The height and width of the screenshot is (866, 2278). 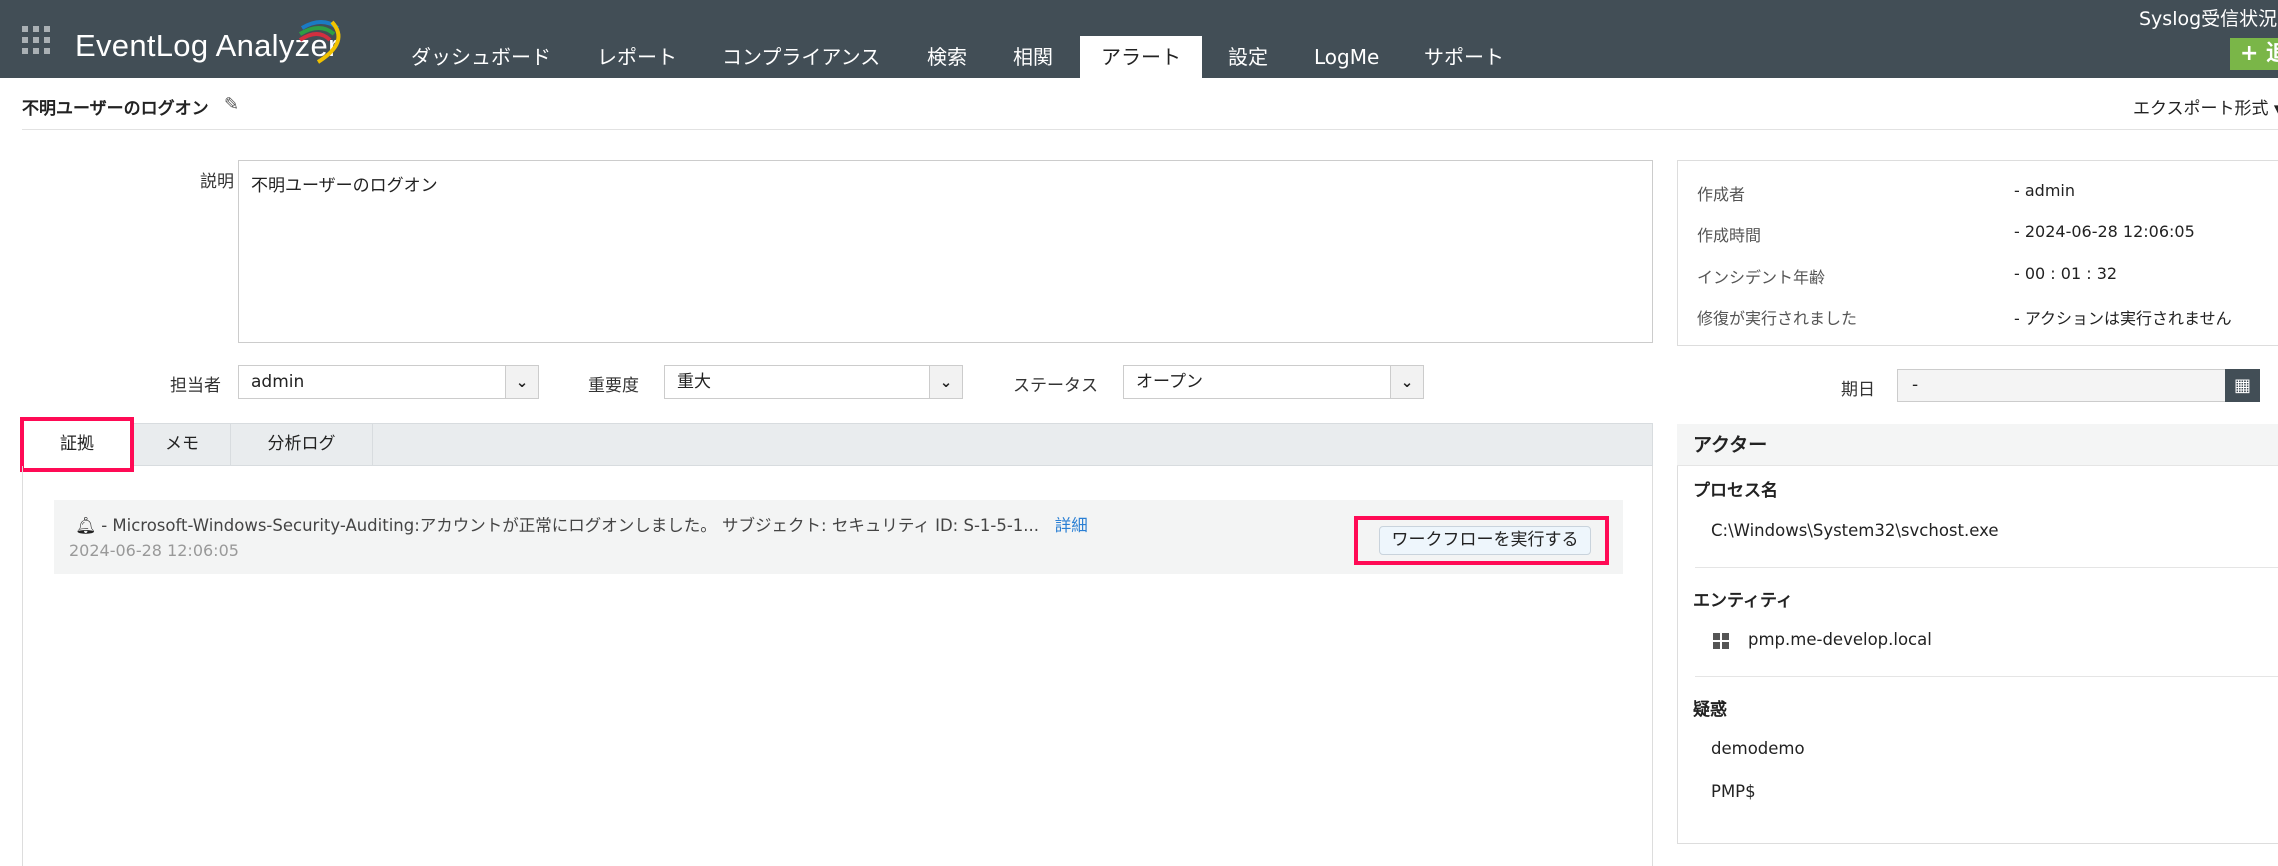 What do you see at coordinates (813, 382) in the screenshot?
I see `severity-select: 重大 ⌄` at bounding box center [813, 382].